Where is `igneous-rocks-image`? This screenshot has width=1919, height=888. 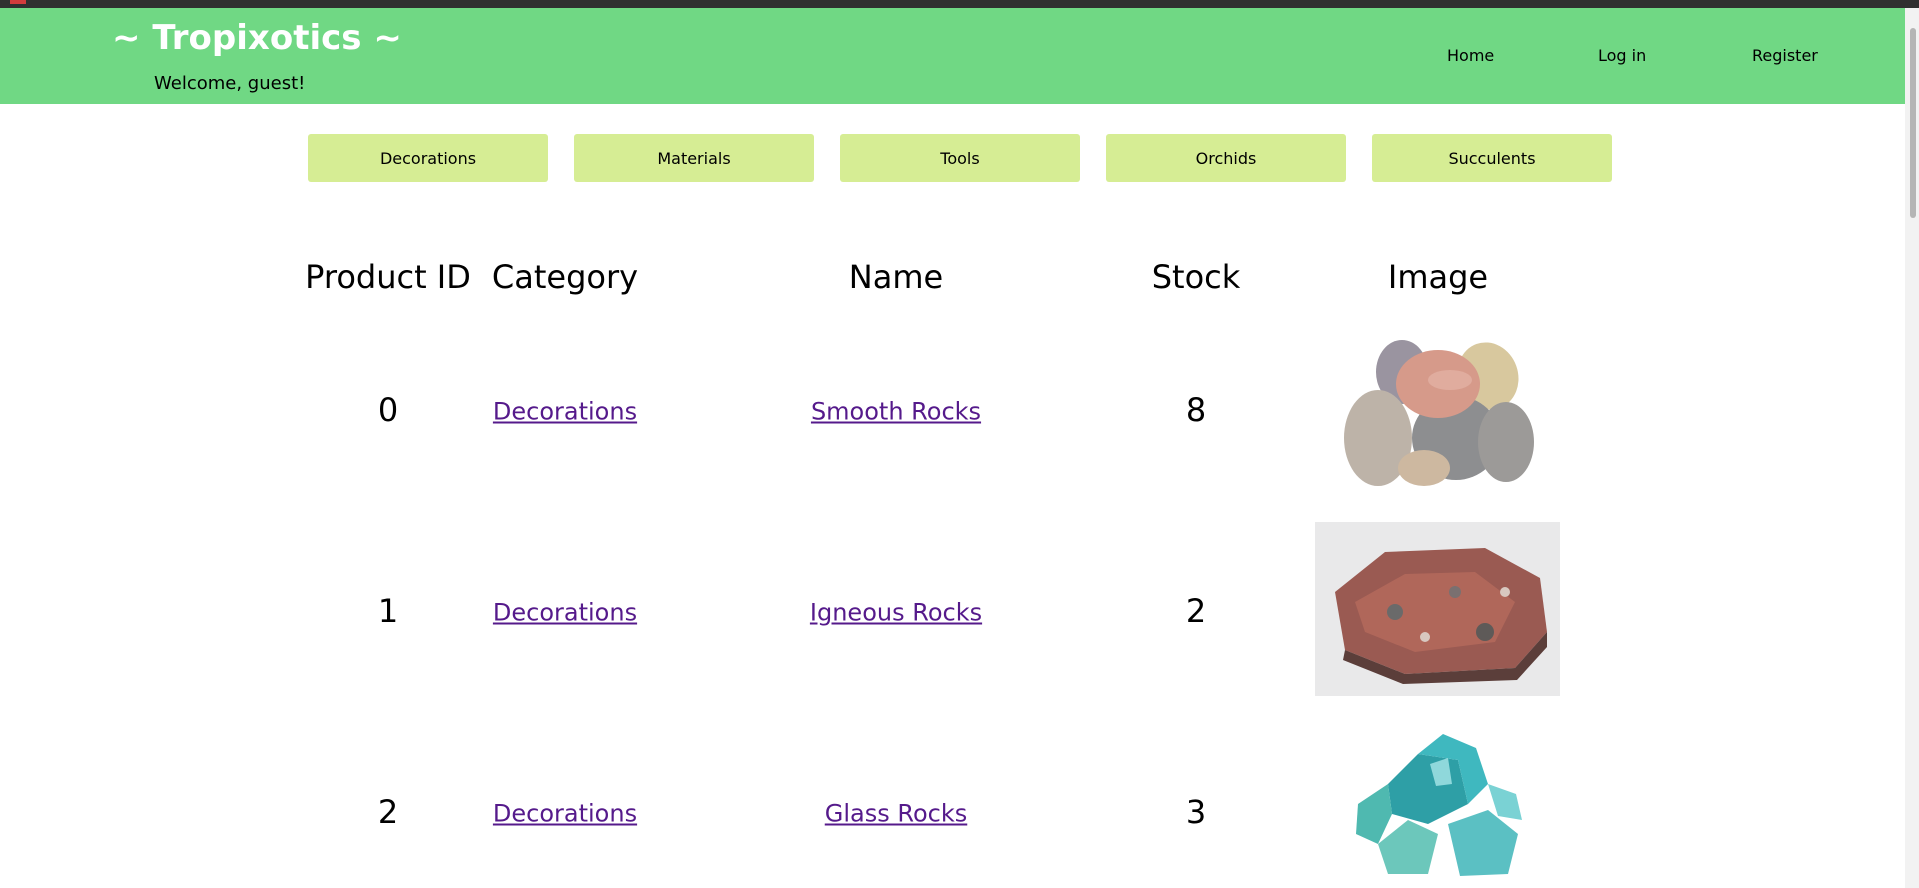 igneous-rocks-image is located at coordinates (1437, 609).